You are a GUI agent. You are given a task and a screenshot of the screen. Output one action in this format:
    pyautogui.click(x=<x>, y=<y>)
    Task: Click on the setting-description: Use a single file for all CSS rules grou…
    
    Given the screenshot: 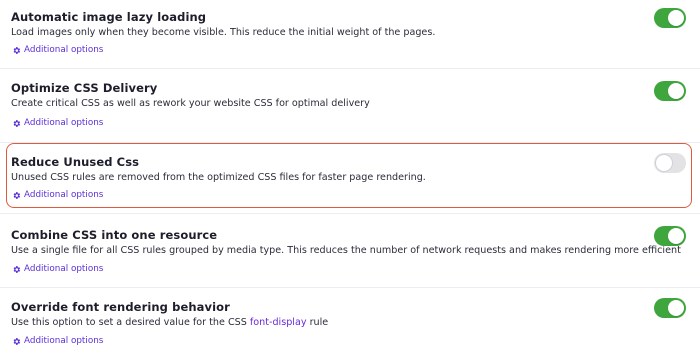 What is the action you would take?
    pyautogui.click(x=346, y=250)
    